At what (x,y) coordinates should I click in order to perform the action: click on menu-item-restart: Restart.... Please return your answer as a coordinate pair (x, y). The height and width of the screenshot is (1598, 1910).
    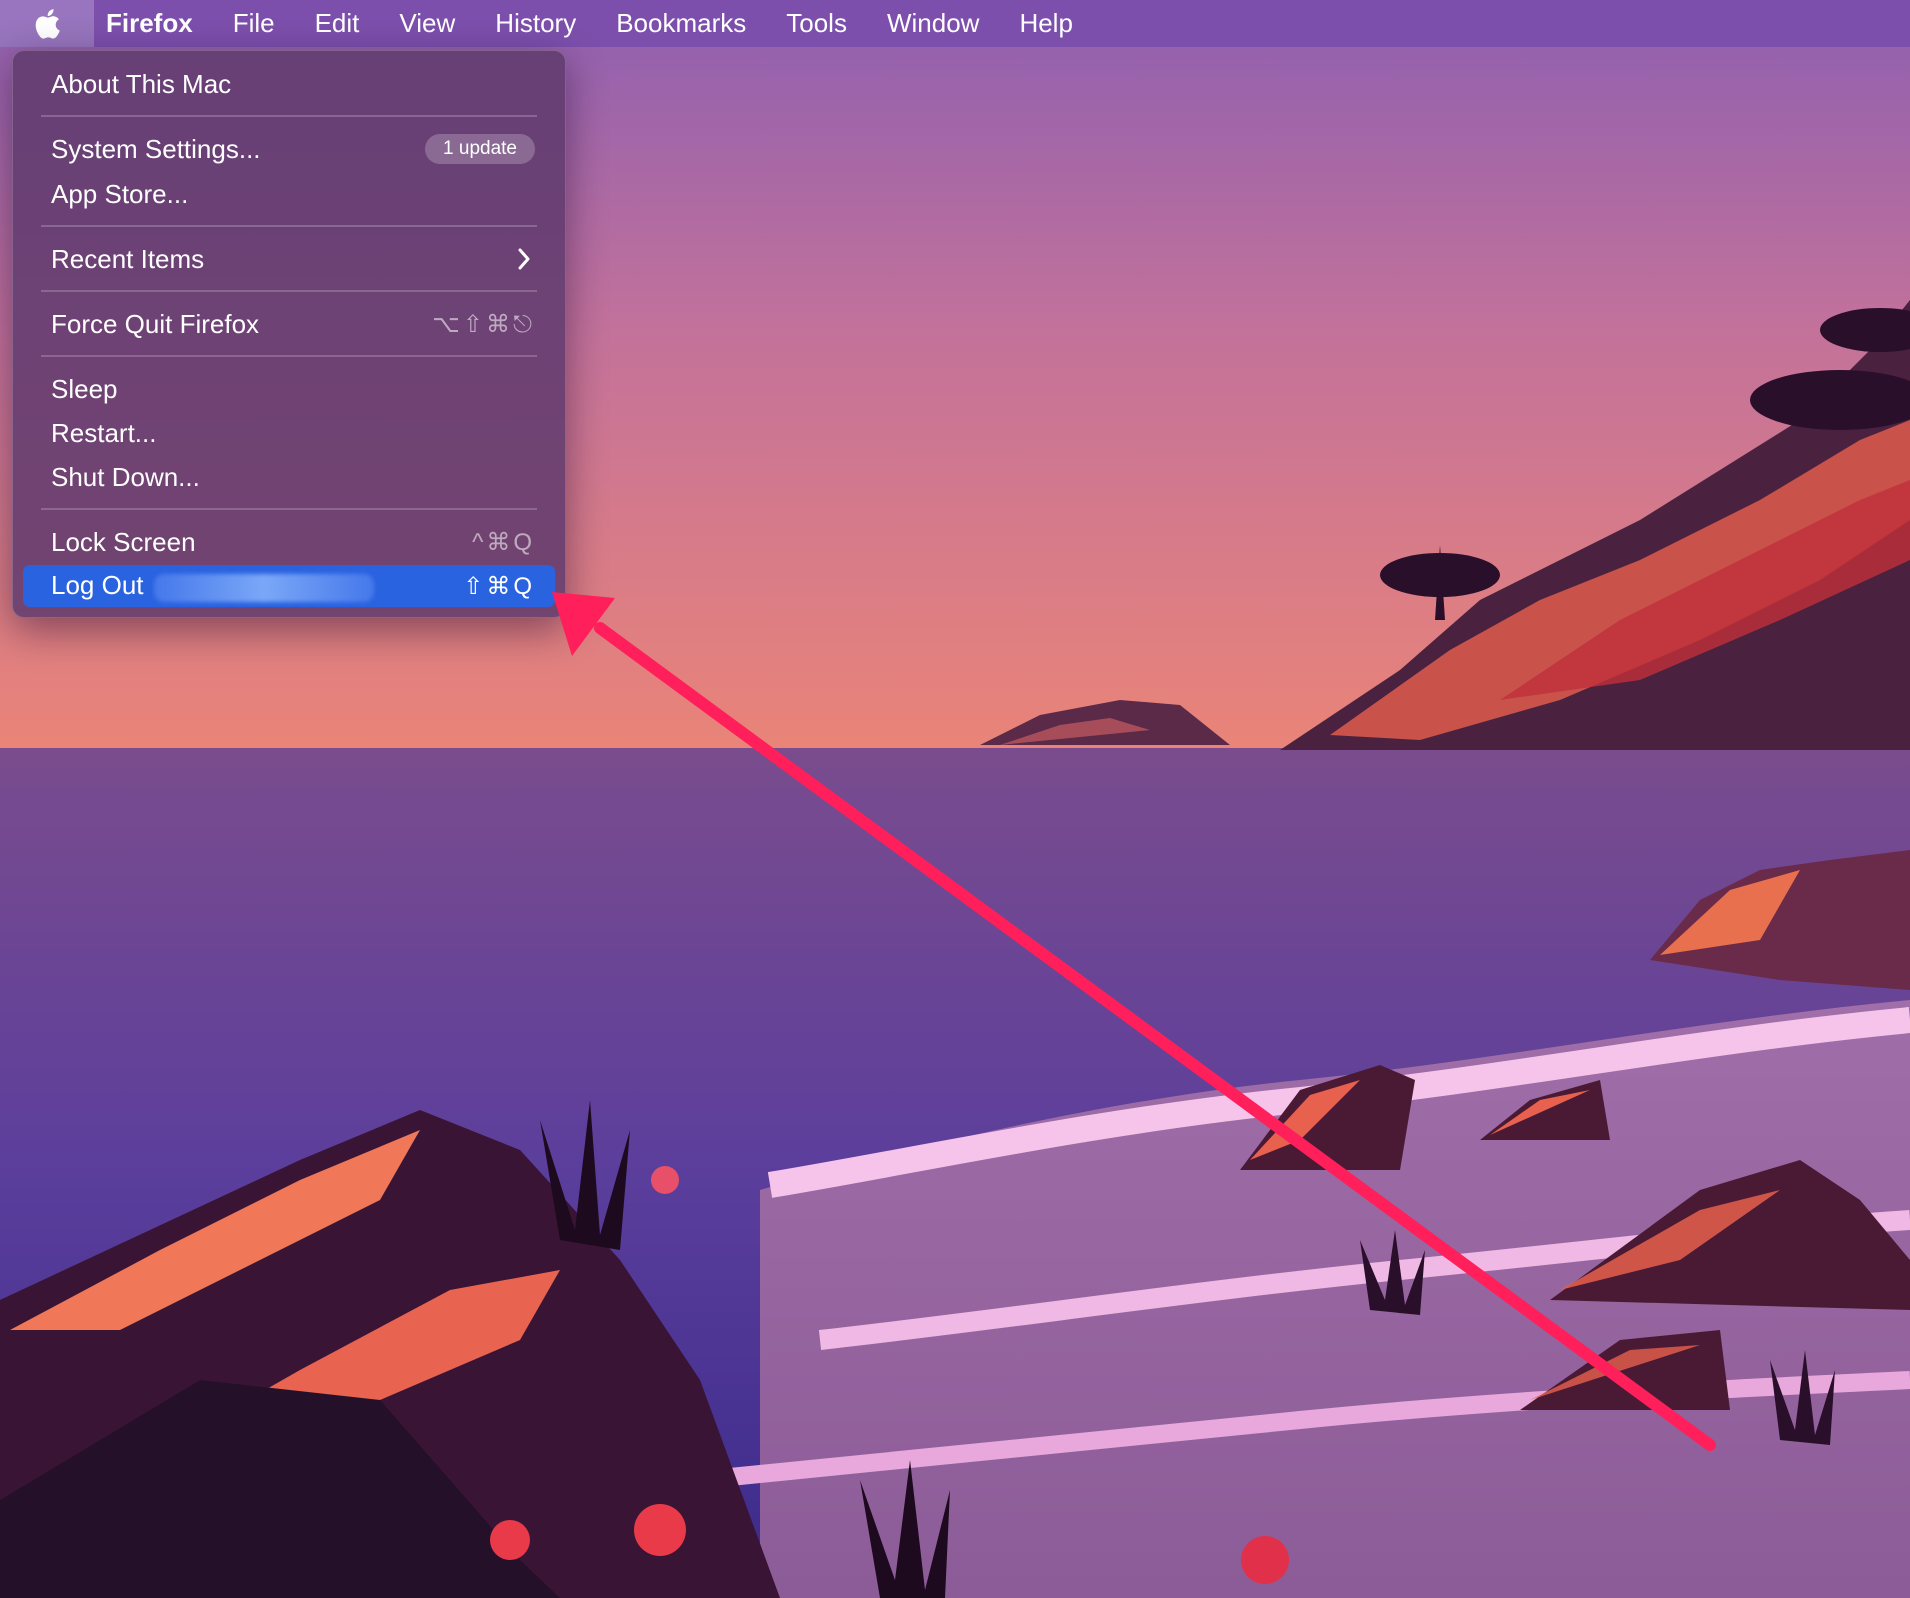
    Looking at the image, I should click on (289, 433).